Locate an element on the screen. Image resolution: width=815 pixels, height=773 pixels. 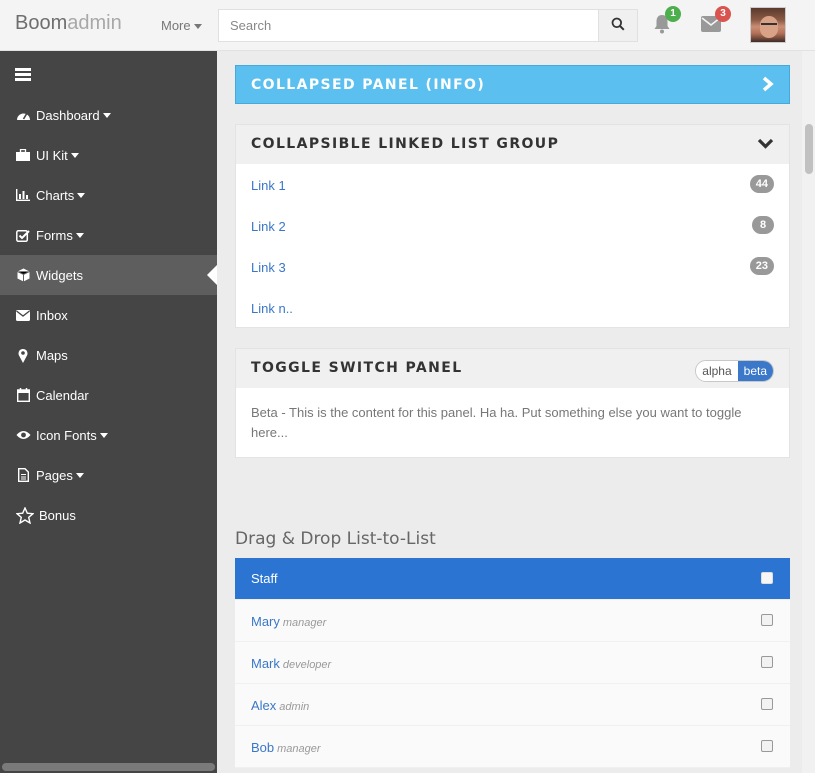
sidebar-item-ui-kit: UI Kit is located at coordinates (108, 155).